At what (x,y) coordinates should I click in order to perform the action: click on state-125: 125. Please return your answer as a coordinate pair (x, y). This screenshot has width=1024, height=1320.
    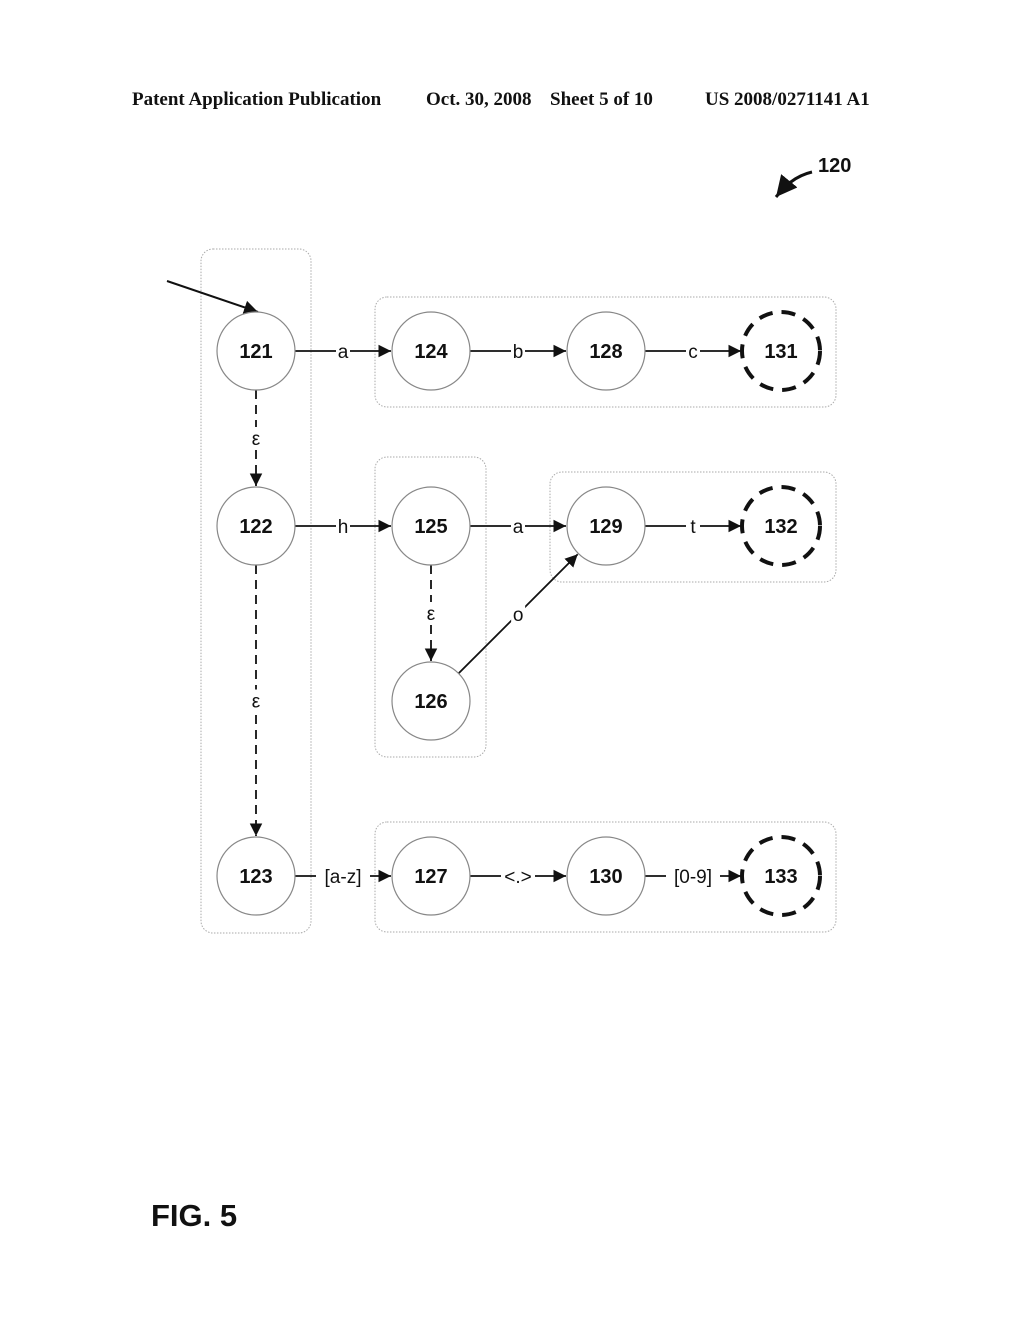
    Looking at the image, I should click on (431, 526).